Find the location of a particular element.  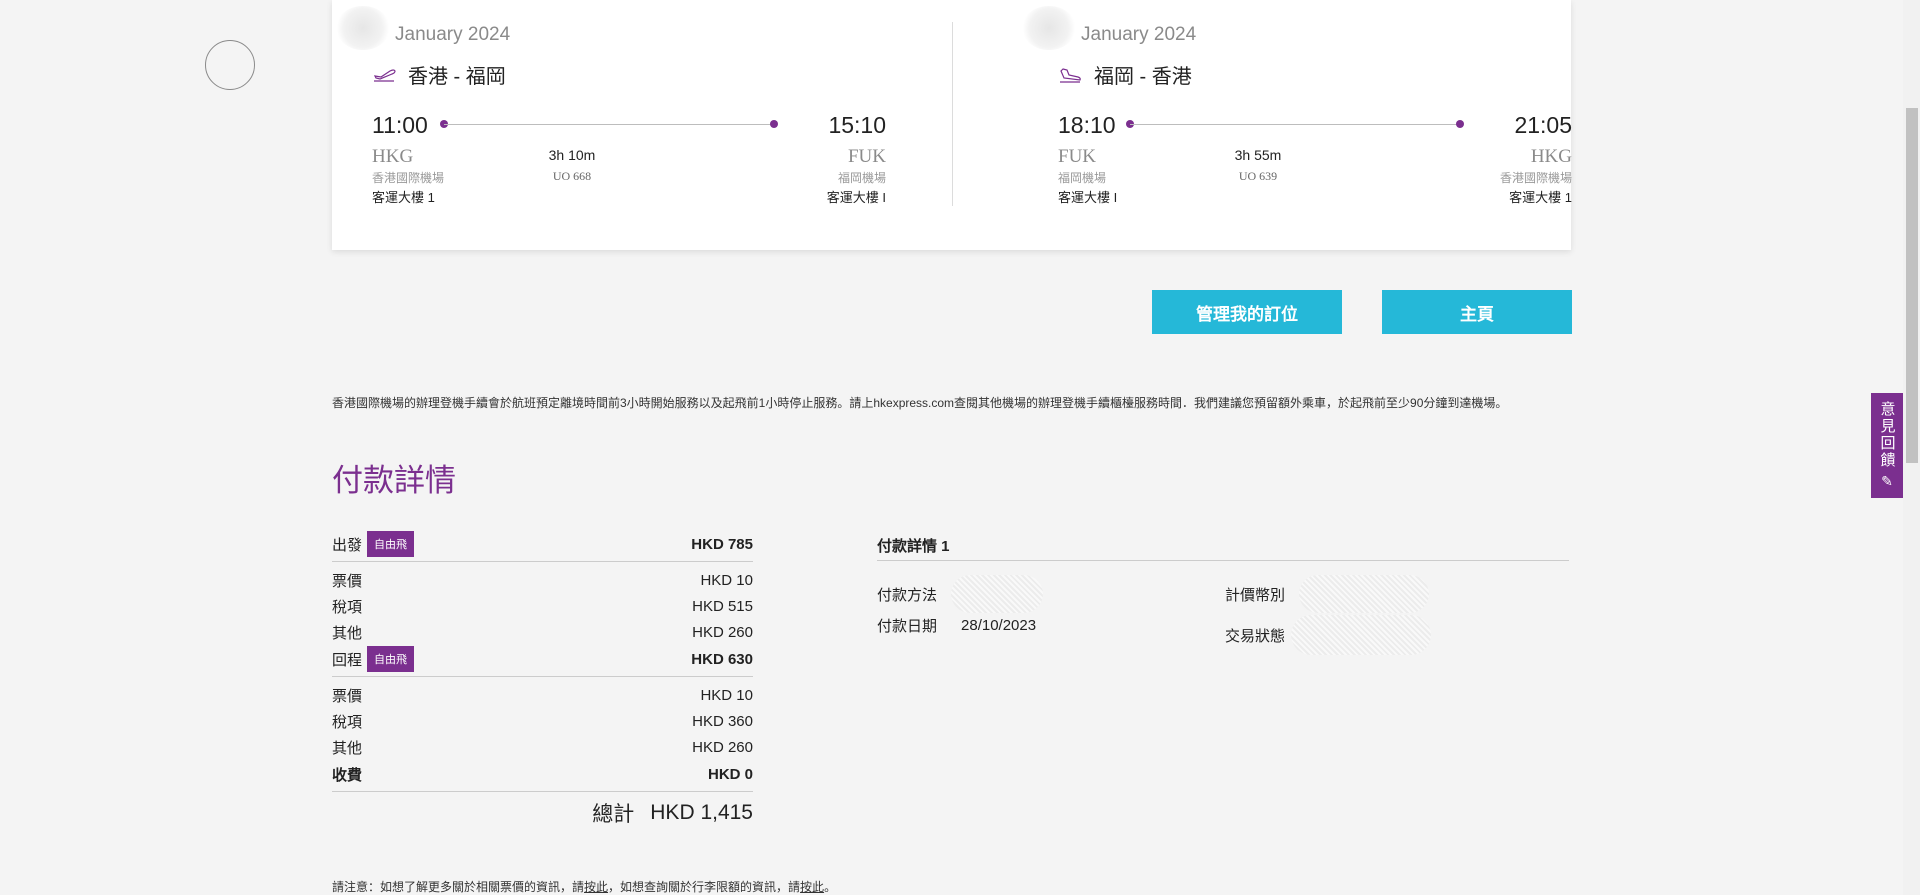

fees-label: 收費 is located at coordinates (347, 775).